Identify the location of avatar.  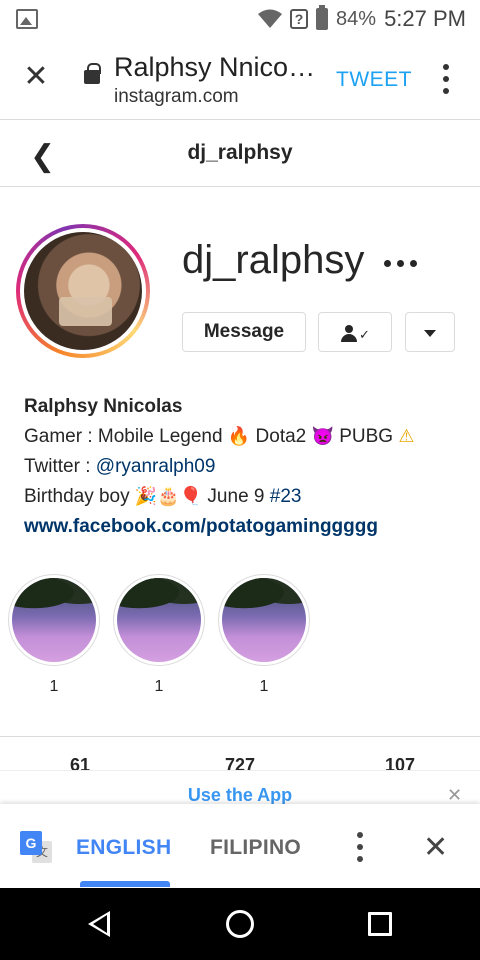
(83, 291).